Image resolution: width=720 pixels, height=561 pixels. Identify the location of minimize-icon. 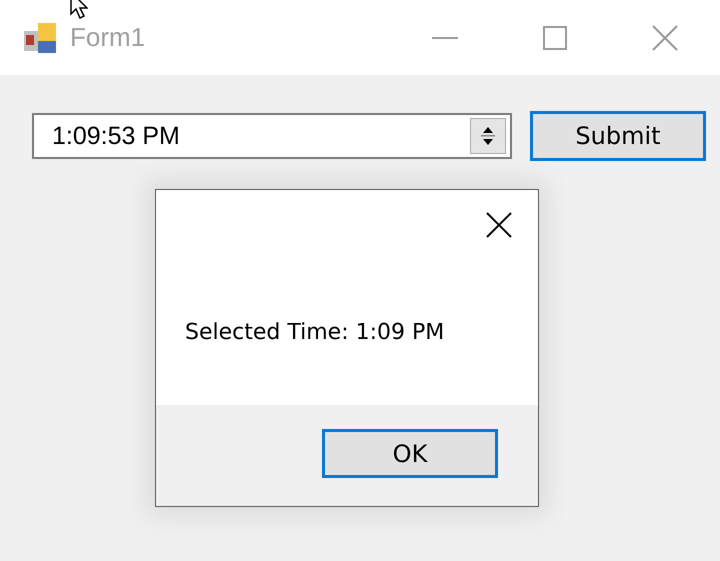
(445, 37).